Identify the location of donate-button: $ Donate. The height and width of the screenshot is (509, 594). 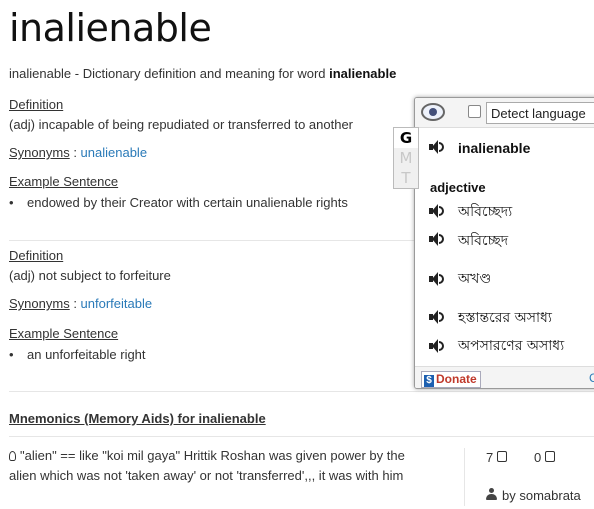
(451, 379).